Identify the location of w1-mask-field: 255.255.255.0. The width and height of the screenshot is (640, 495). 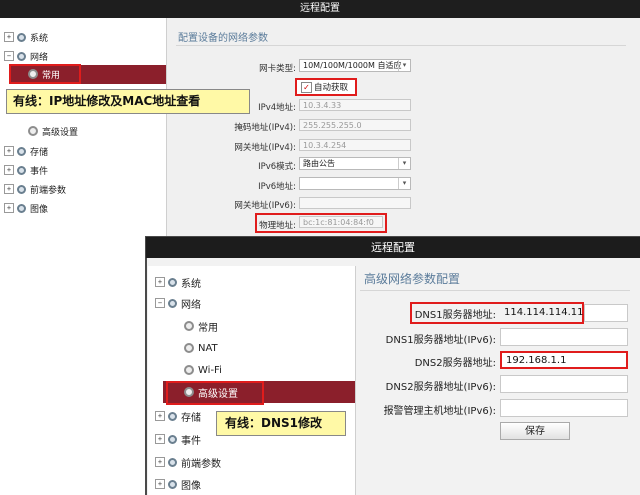
(355, 125).